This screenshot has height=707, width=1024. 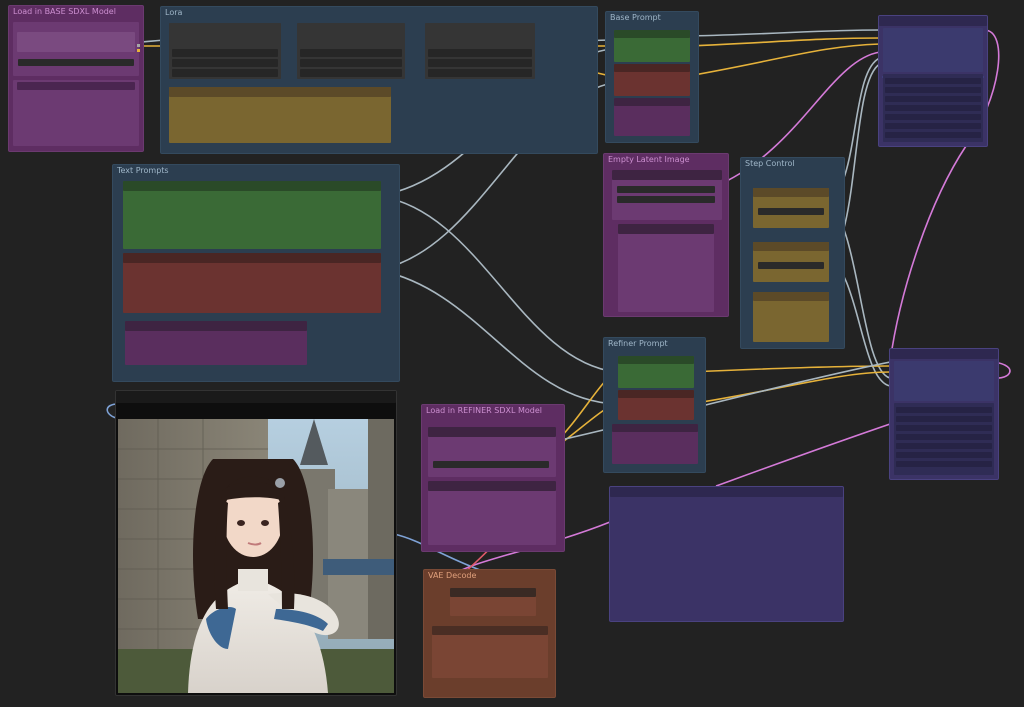 What do you see at coordinates (791, 262) in the screenshot?
I see `refiner-steps-node` at bounding box center [791, 262].